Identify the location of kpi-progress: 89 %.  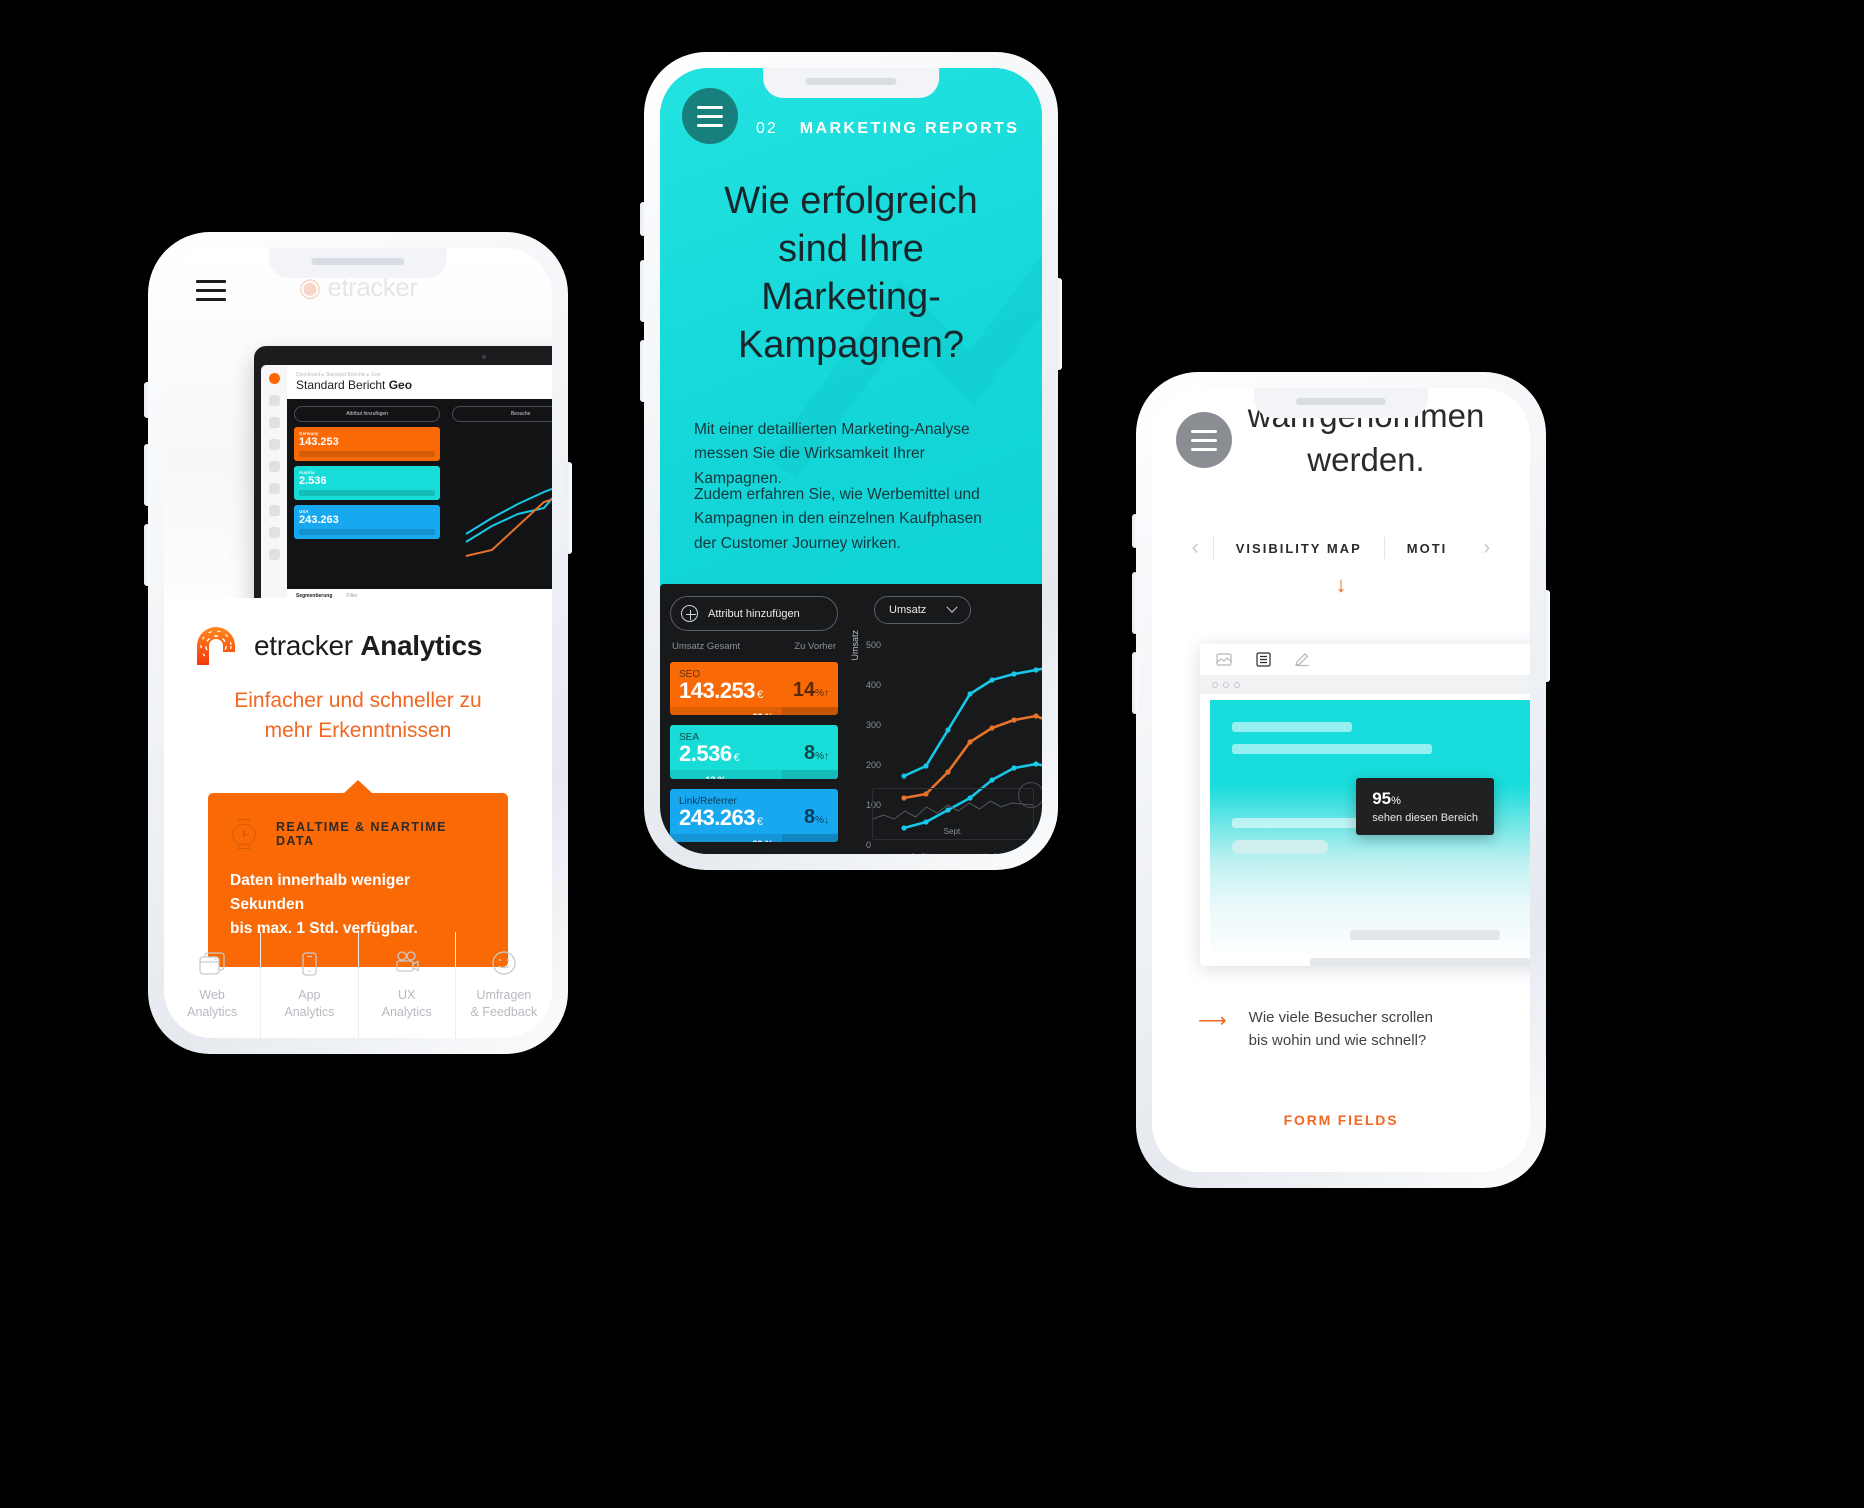
(726, 838).